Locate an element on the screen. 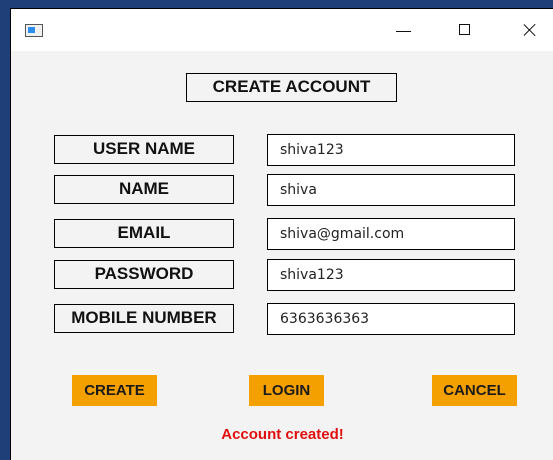  name-label: NAME is located at coordinates (144, 189).